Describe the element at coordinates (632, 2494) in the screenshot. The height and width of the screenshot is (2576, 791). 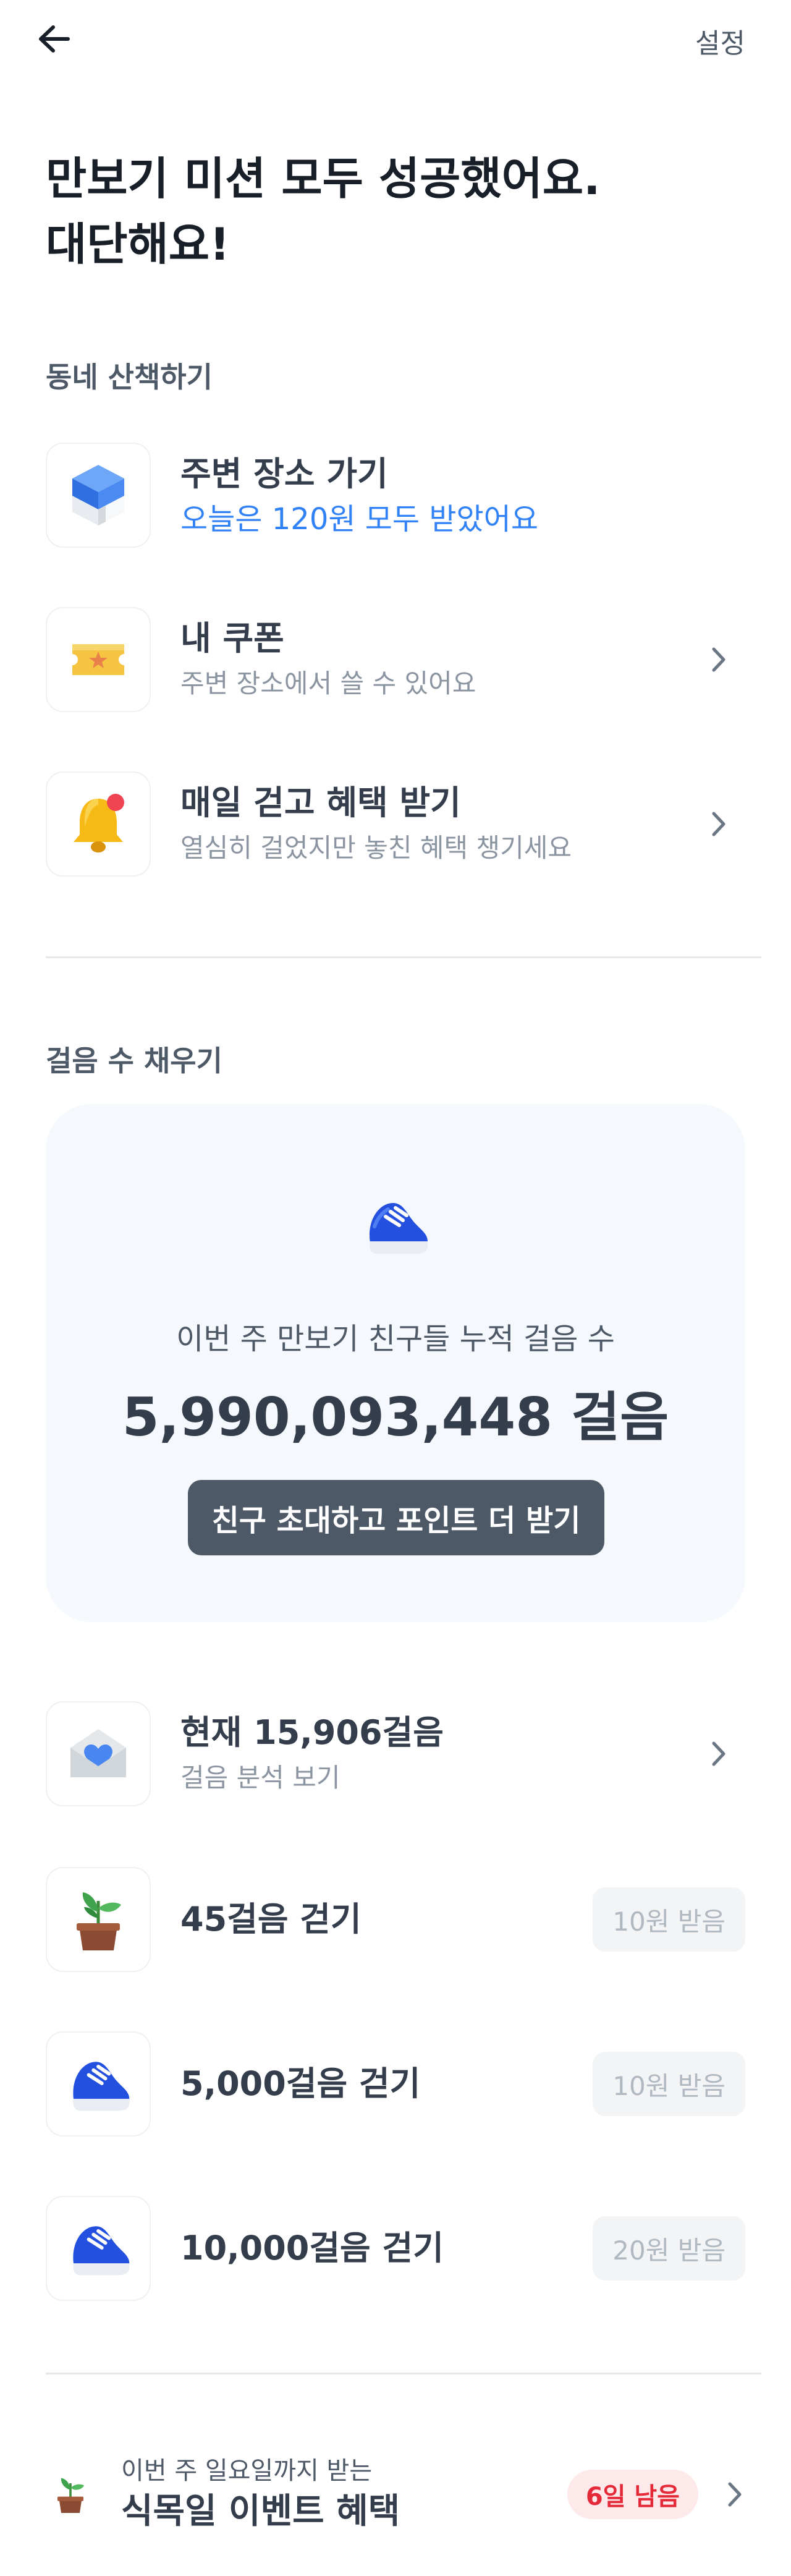
I see `days-left-badge: 6일 남음` at that location.